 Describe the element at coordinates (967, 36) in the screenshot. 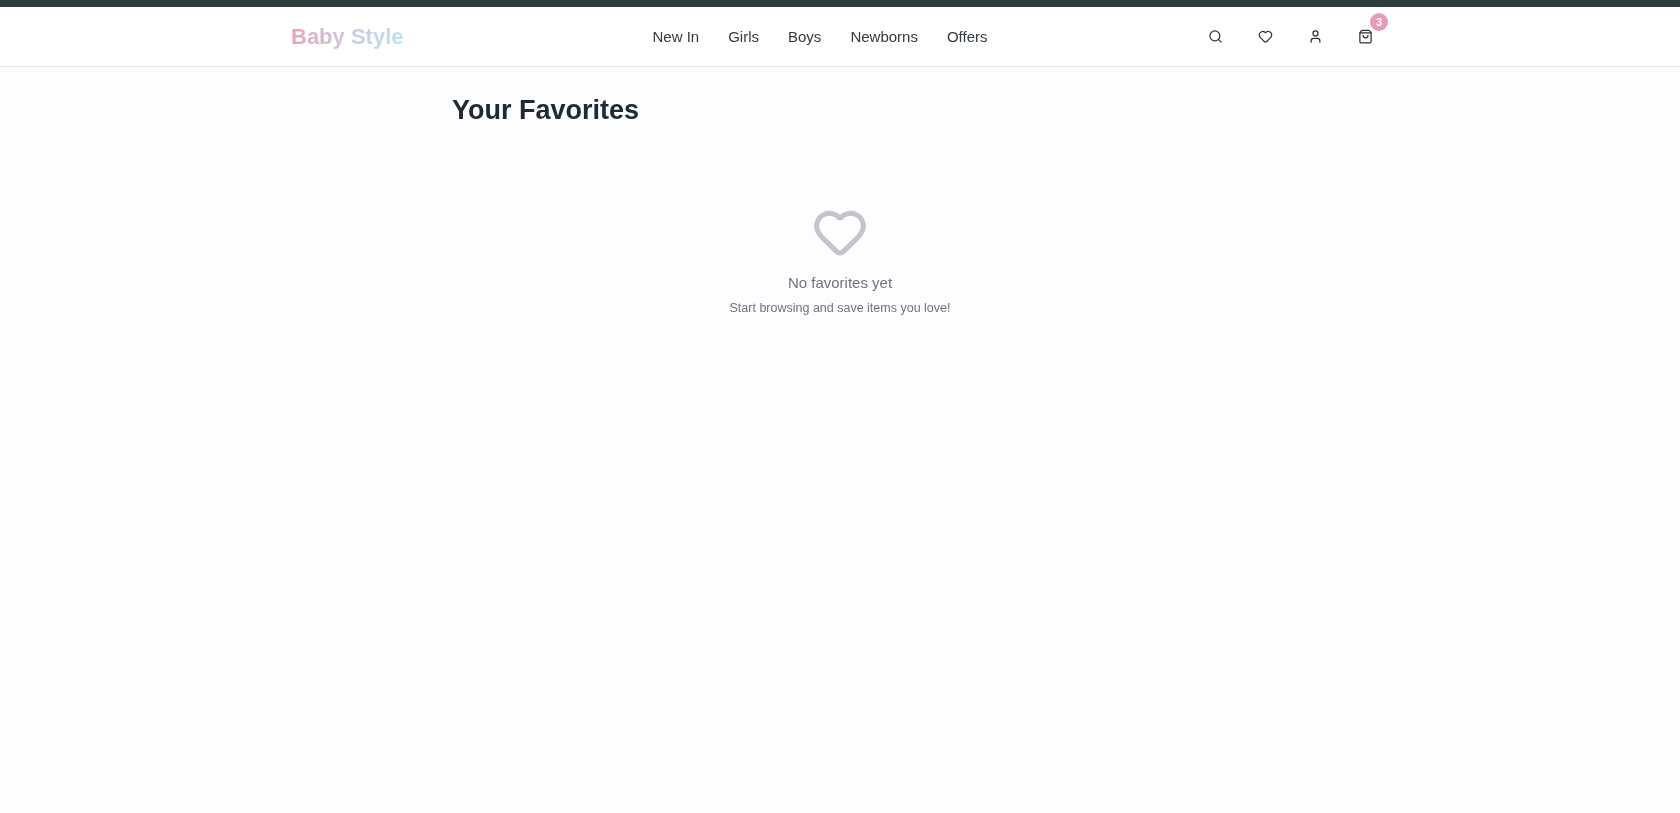

I see `nav-link: Offers` at that location.